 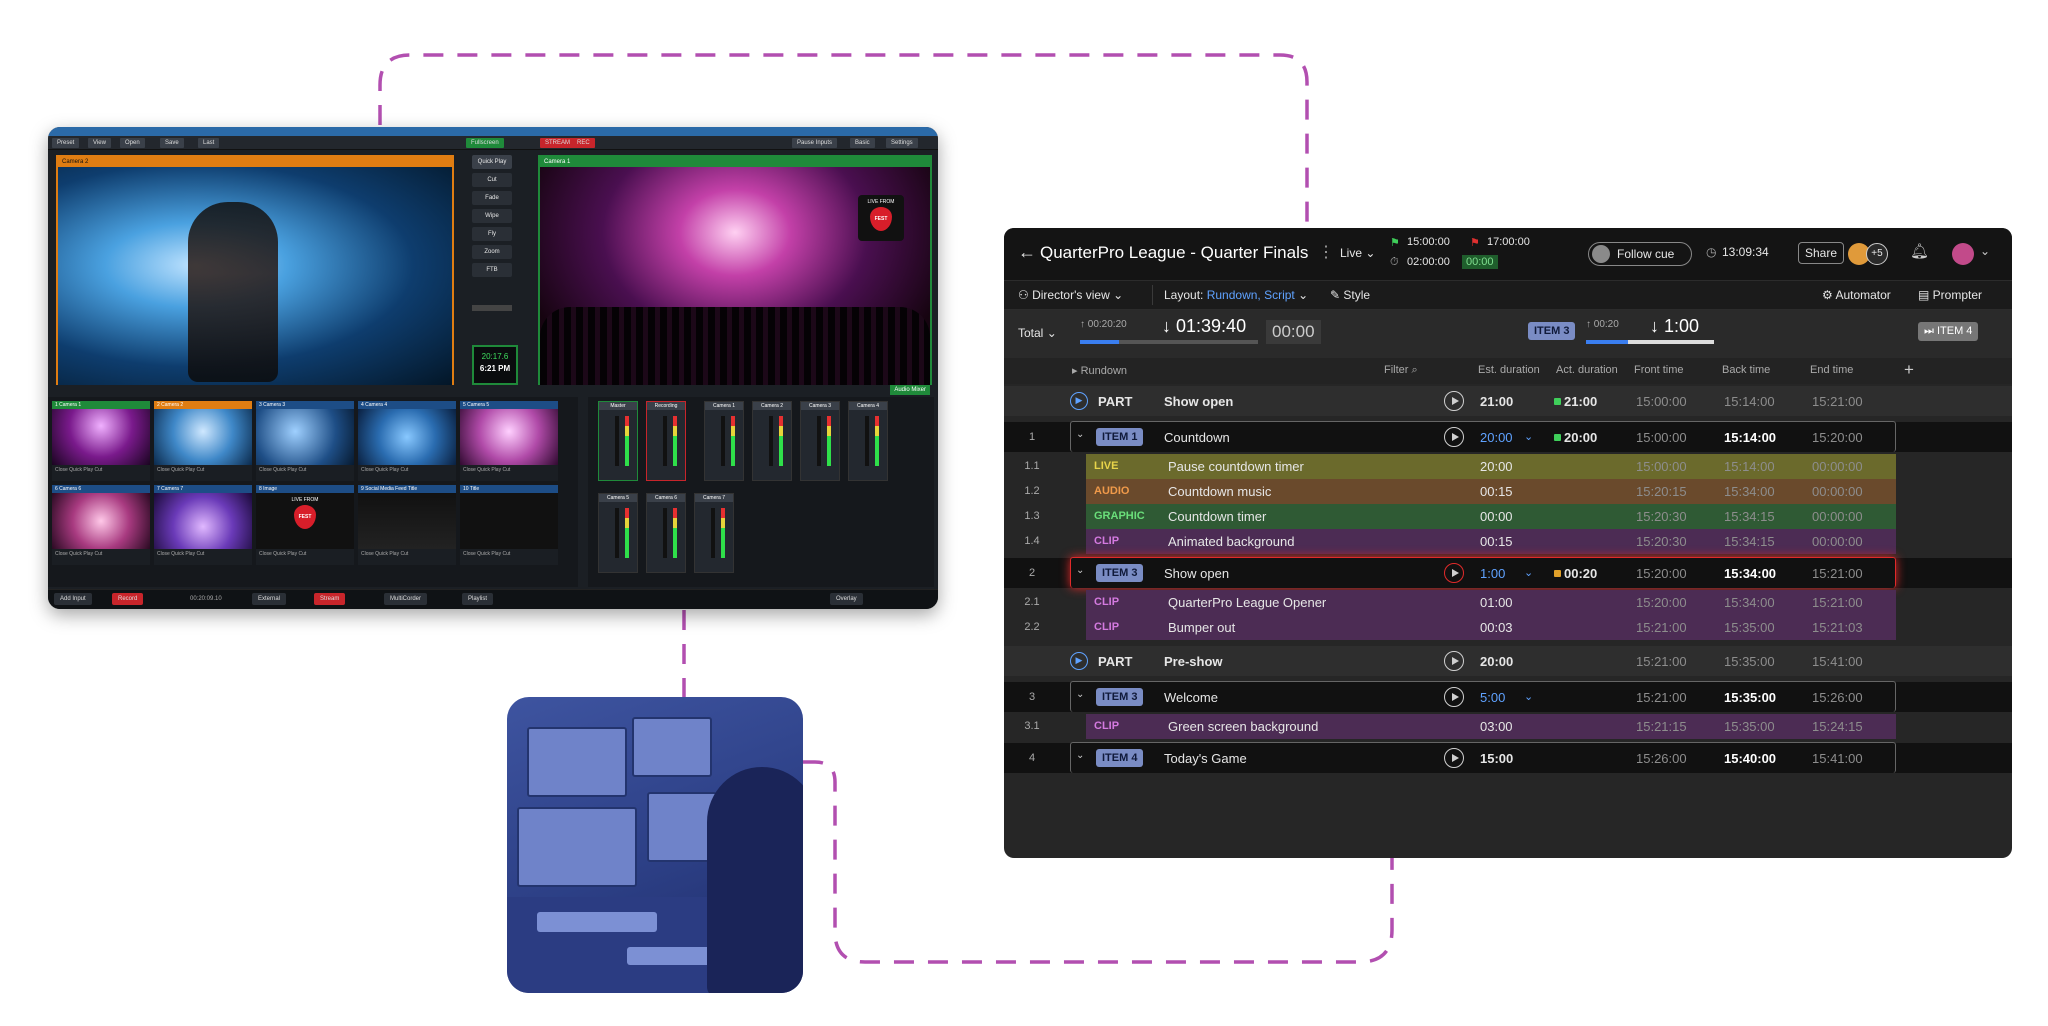 What do you see at coordinates (1877, 254) in the screenshot?
I see `more-users-badge: +5` at bounding box center [1877, 254].